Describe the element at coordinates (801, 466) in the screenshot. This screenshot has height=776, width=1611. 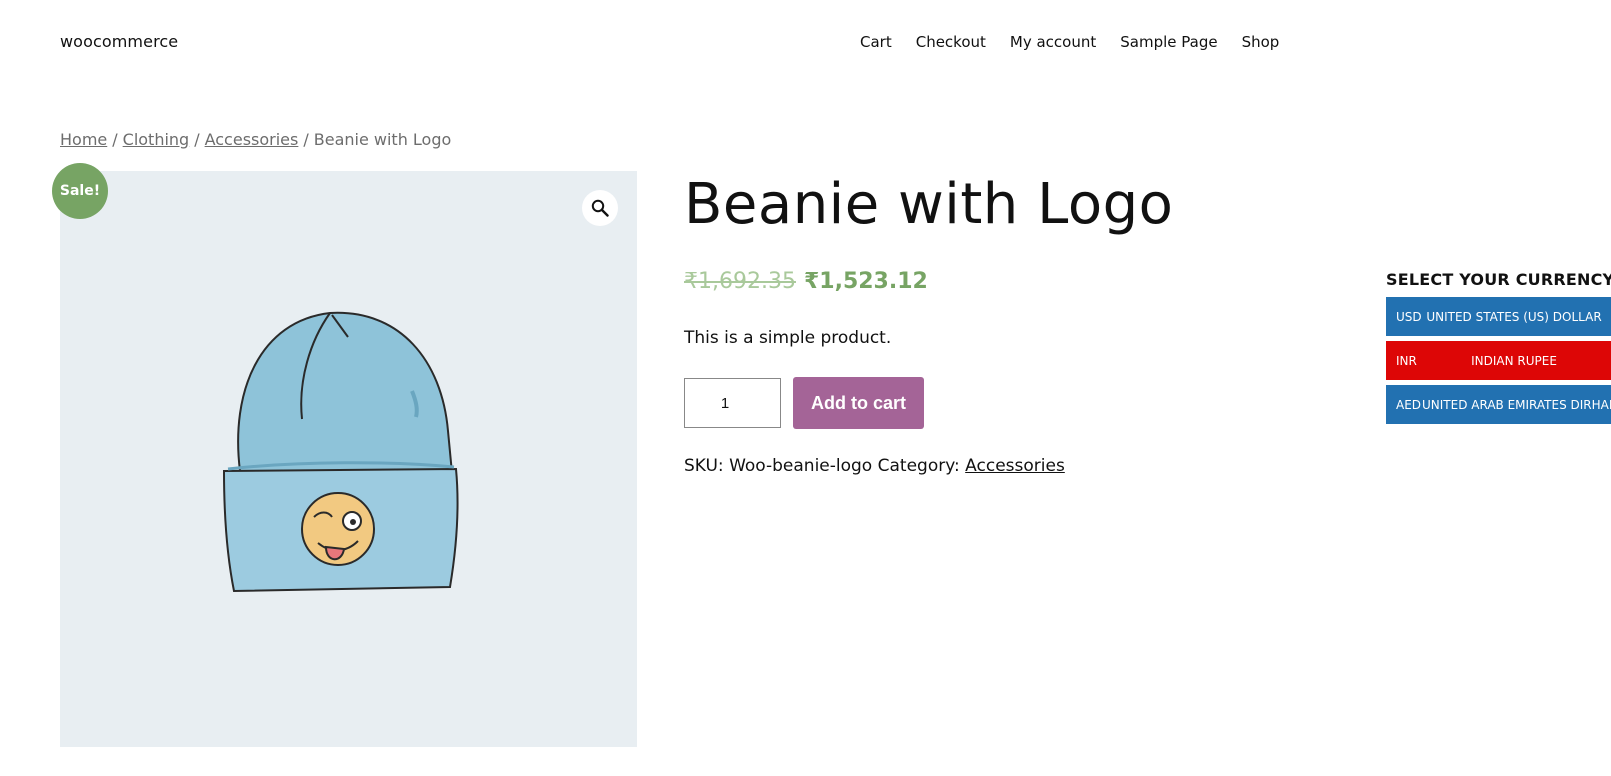
I see `sku-value: Woo-beanie-logo` at that location.